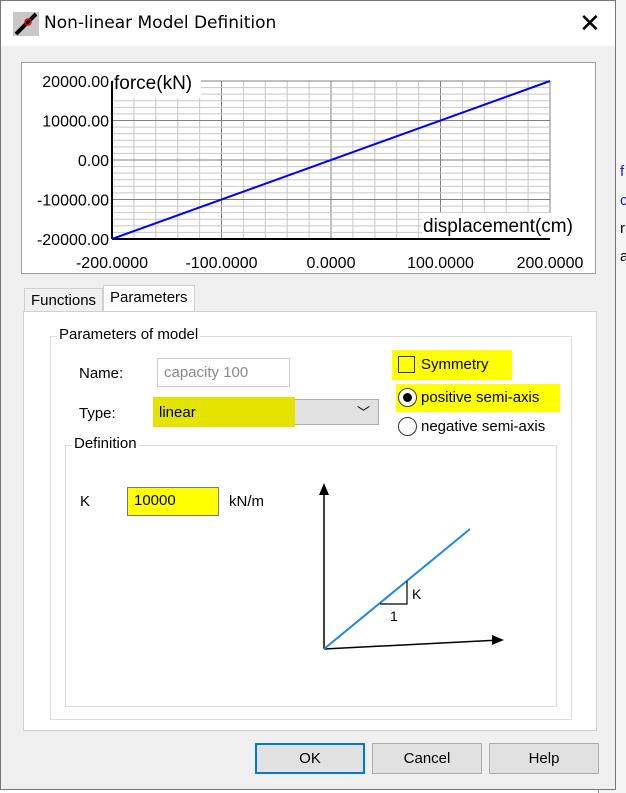 Image resolution: width=626 pixels, height=793 pixels. Describe the element at coordinates (483, 426) in the screenshot. I see `negative-label: negative semi-axis` at that location.